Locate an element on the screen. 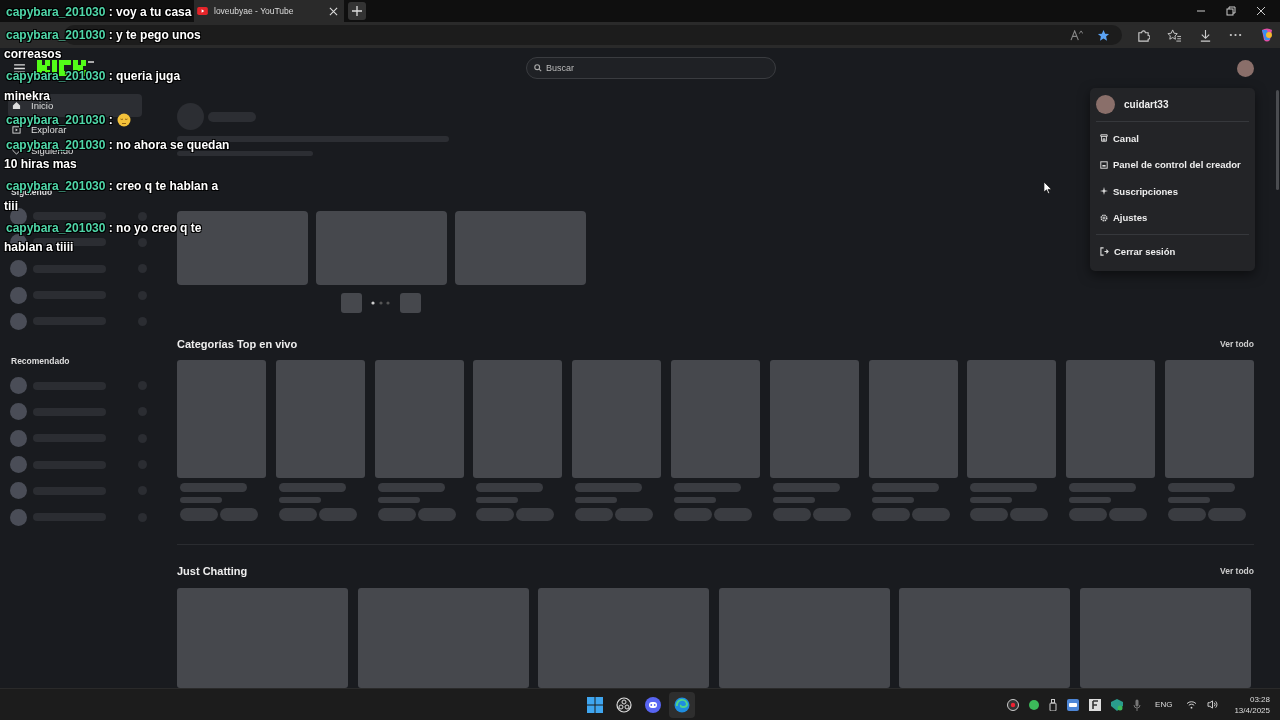 The image size is (1280, 720). menu-icon is located at coordinates (19, 68).